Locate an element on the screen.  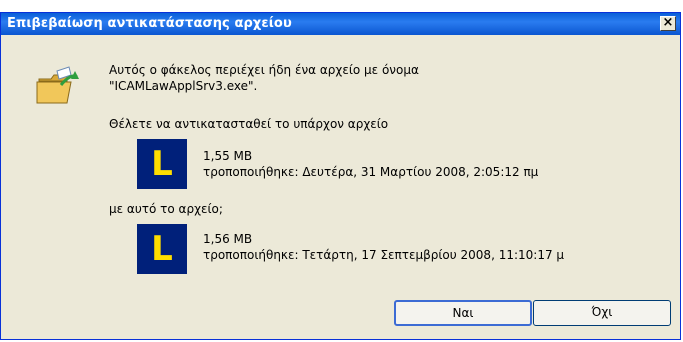
folder-replace-icon is located at coordinates (57, 85).